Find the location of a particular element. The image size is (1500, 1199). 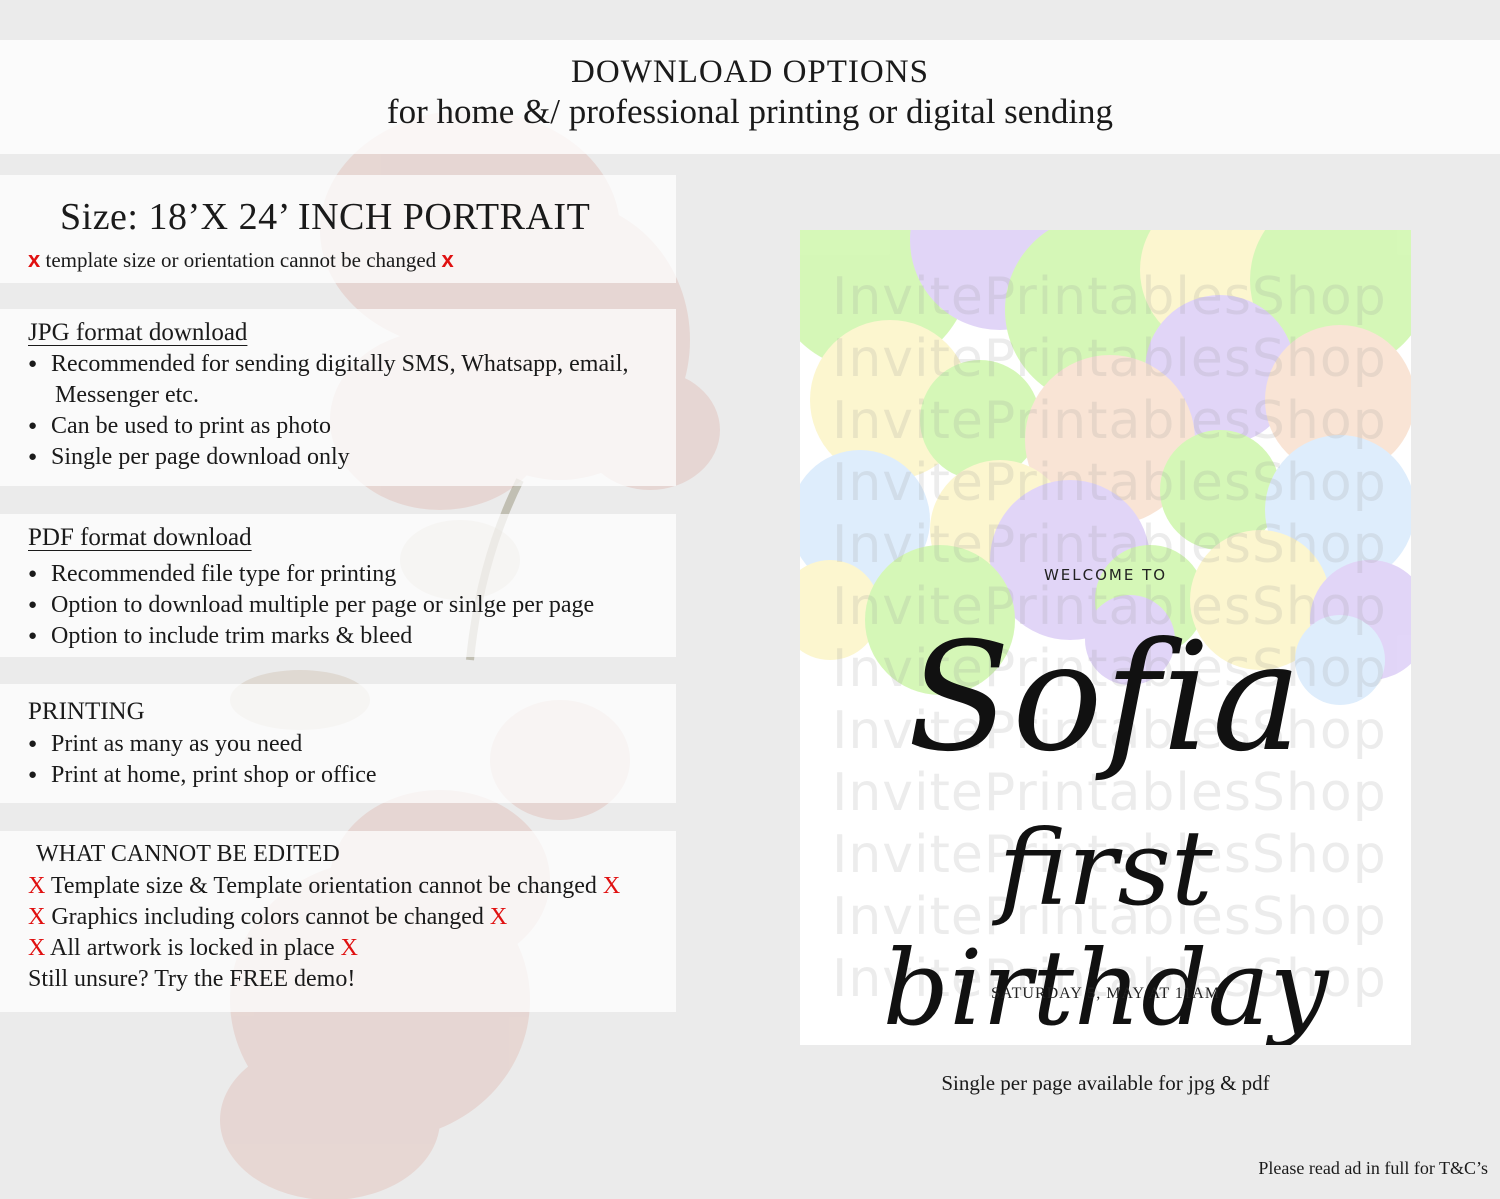

demo-note: Still unsure? Try the FREE demo! is located at coordinates (192, 979).